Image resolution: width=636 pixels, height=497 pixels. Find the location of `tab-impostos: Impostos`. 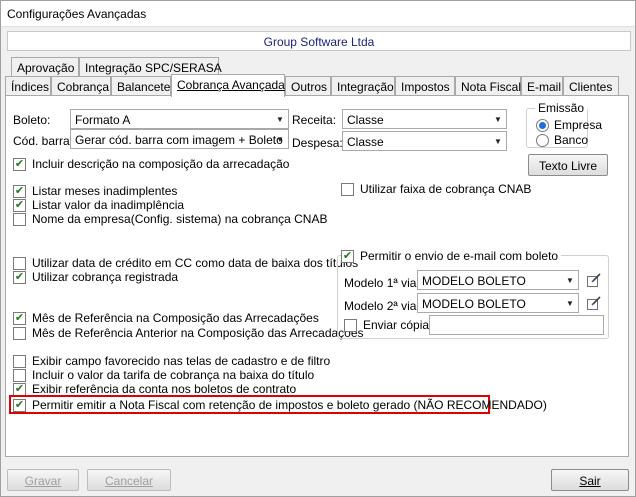

tab-impostos: Impostos is located at coordinates (425, 86).